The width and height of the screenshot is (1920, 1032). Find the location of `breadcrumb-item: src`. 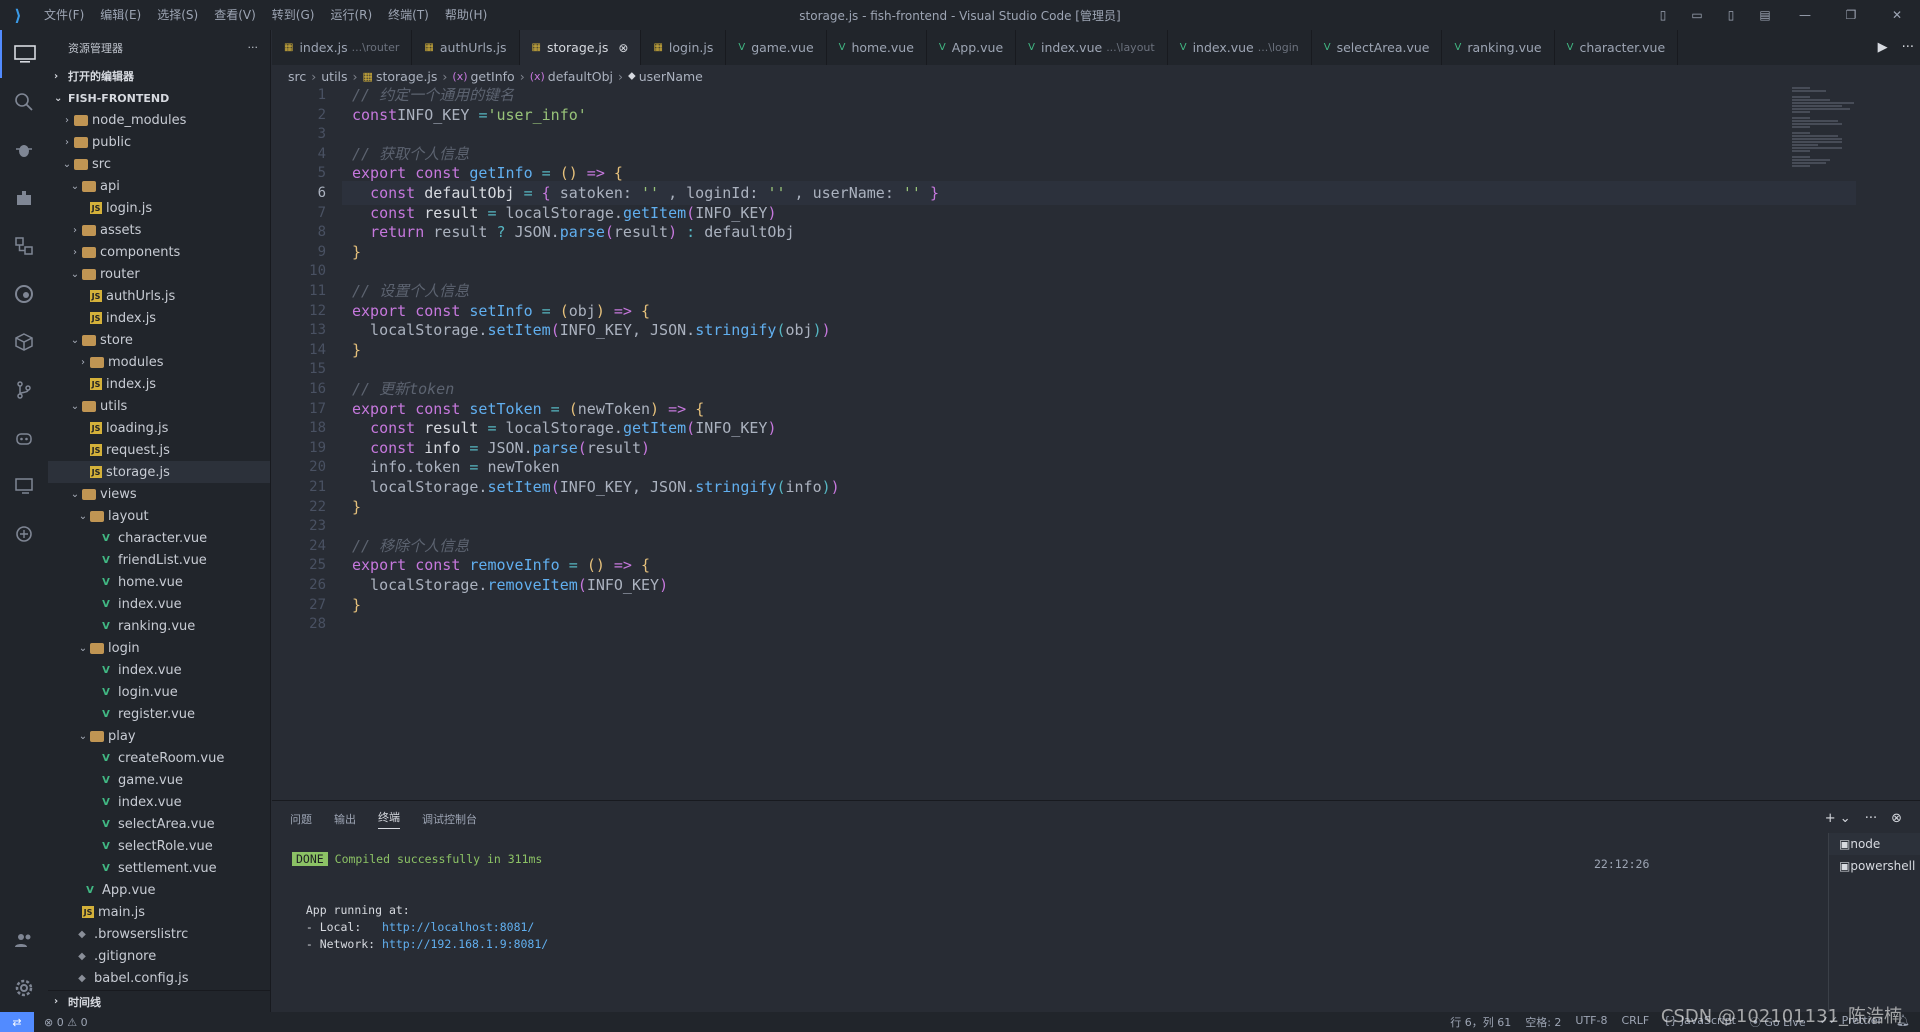

breadcrumb-item: src is located at coordinates (297, 76).